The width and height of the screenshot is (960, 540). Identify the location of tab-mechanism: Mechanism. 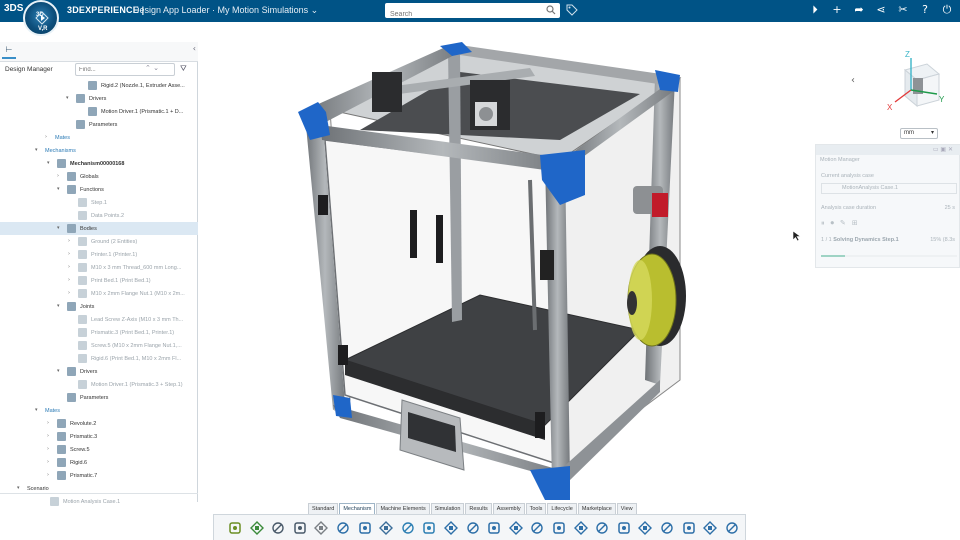
(357, 508).